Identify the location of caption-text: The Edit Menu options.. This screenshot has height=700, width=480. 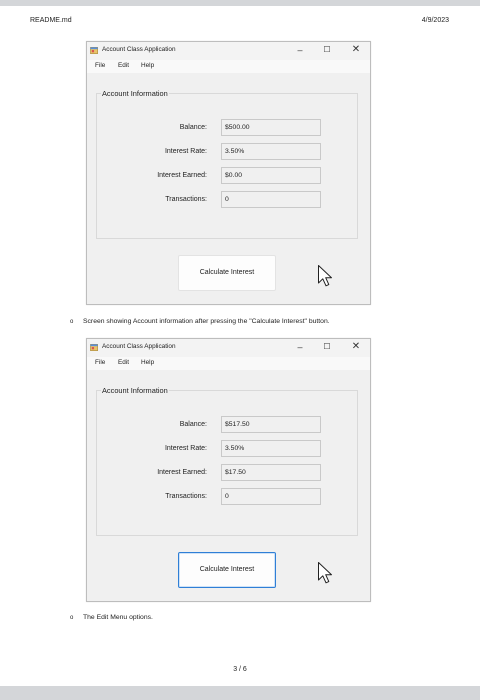
(118, 617).